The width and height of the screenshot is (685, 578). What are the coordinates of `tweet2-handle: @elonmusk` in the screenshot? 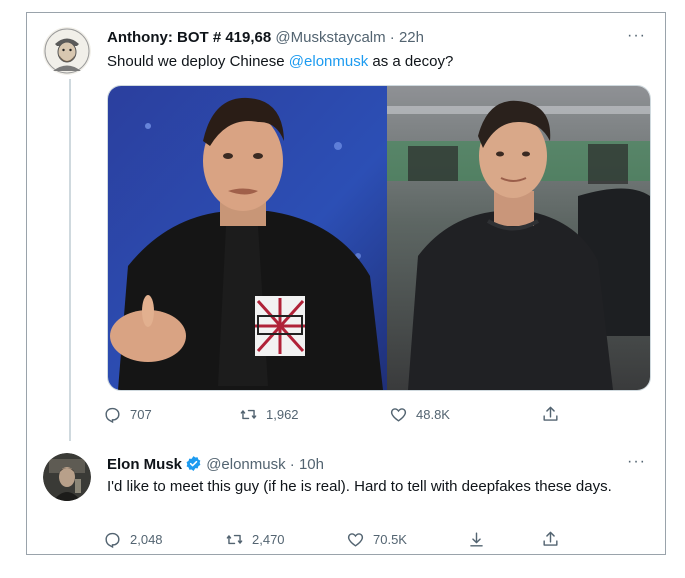 It's located at (245, 464).